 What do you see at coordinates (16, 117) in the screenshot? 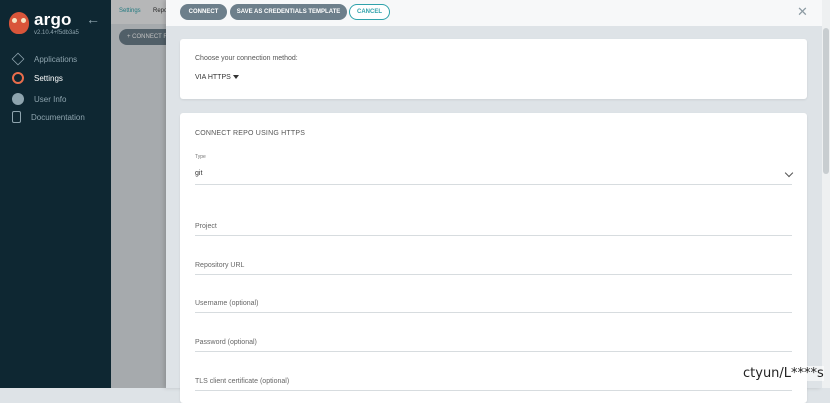
I see `documentation-icon` at bounding box center [16, 117].